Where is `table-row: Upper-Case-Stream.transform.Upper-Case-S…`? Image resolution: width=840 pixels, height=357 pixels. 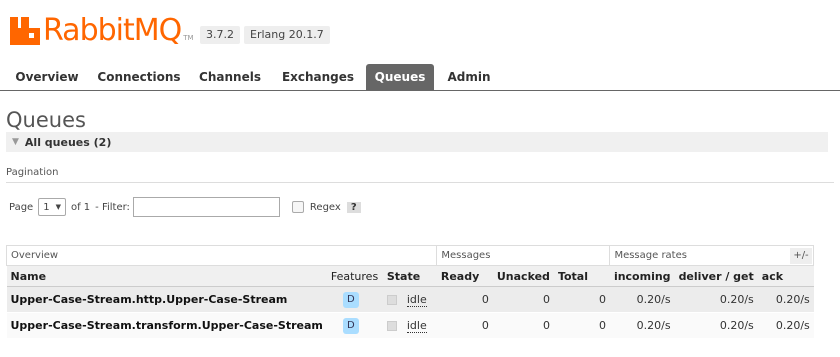 table-row: Upper-Case-Stream.transform.Upper-Case-S… is located at coordinates (410, 325).